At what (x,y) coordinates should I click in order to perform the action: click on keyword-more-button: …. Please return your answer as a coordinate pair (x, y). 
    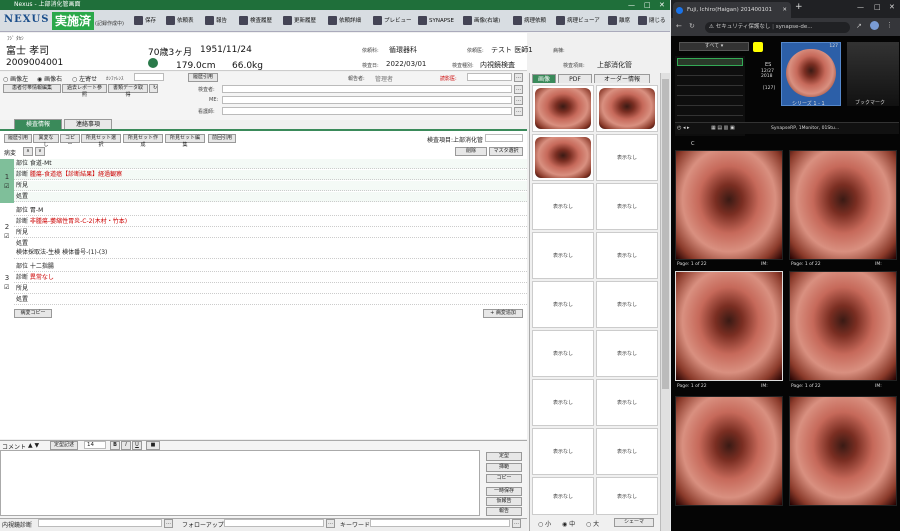
    Looking at the image, I should click on (516, 523).